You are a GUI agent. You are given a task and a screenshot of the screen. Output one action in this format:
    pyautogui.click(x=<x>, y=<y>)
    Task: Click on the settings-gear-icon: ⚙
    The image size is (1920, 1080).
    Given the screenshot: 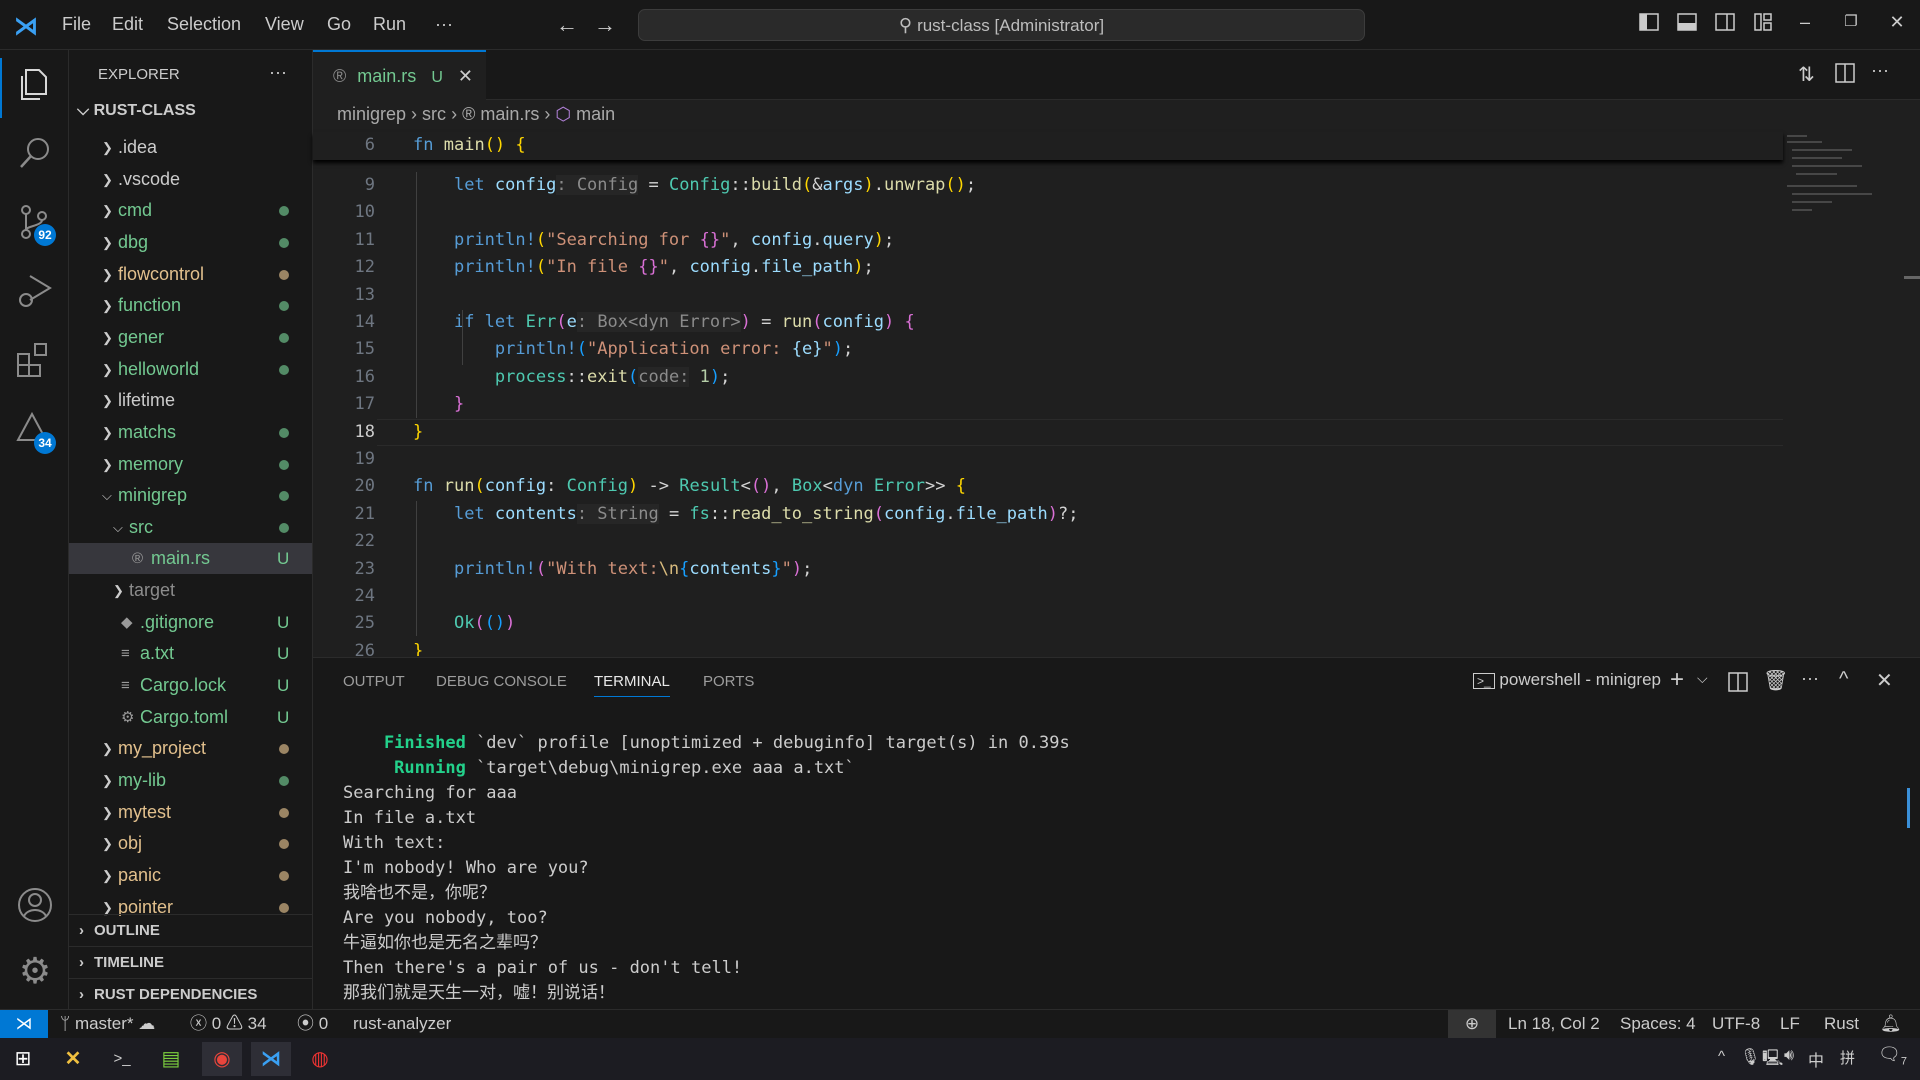 What is the action you would take?
    pyautogui.click(x=35, y=971)
    